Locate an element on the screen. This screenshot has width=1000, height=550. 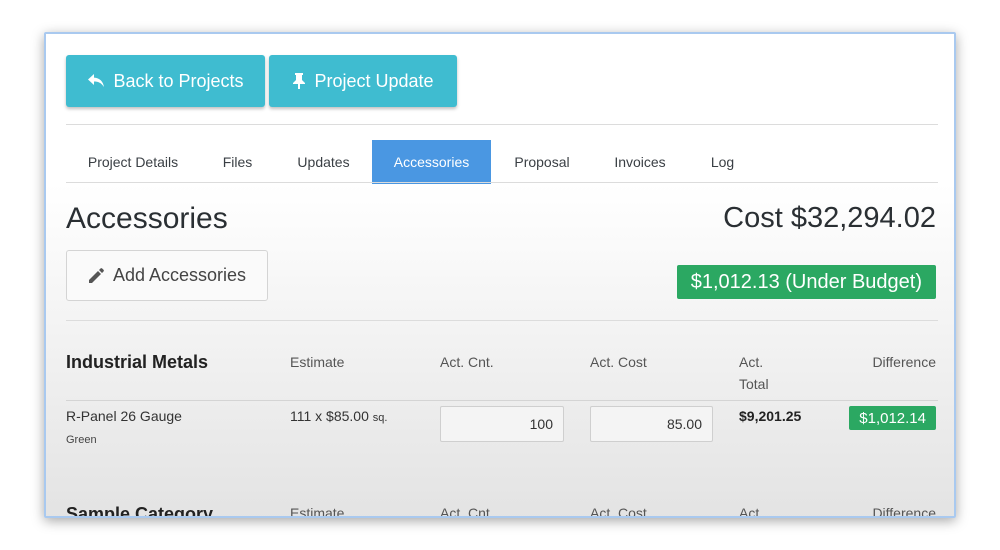
column-act-total: Act. is located at coordinates (751, 511).